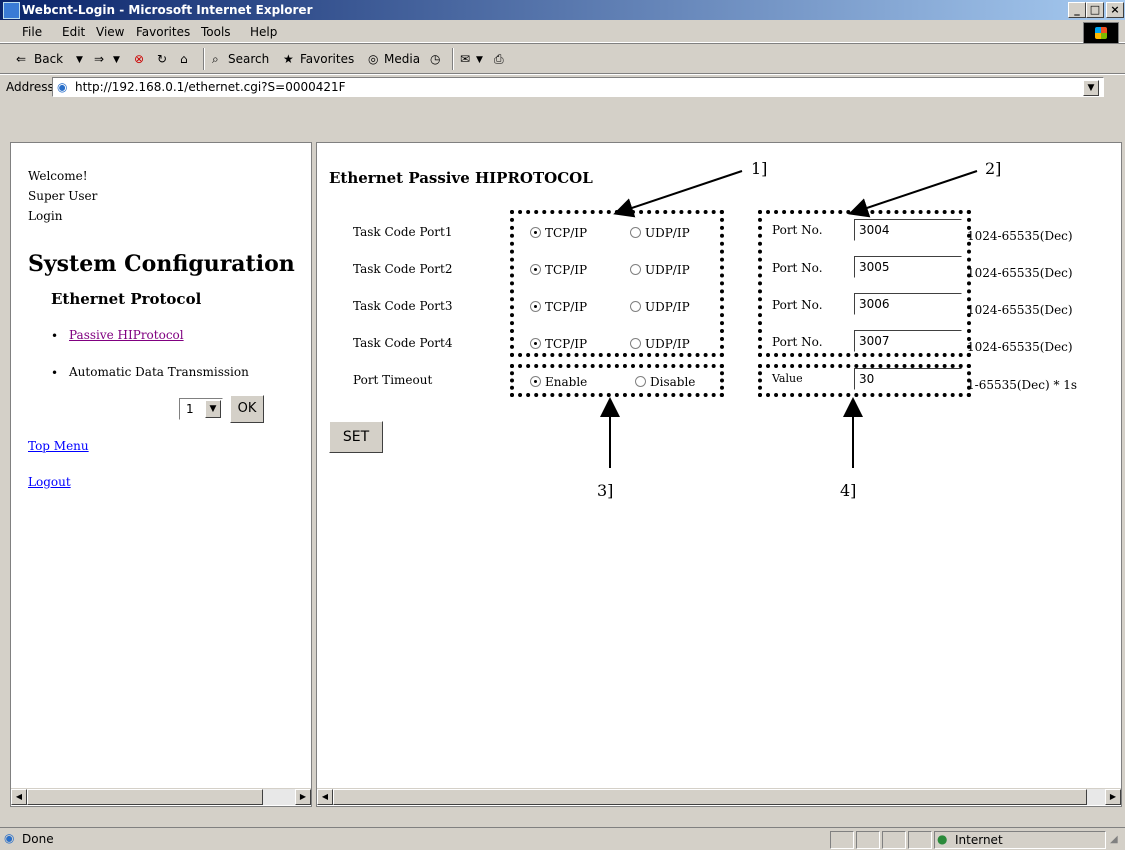 This screenshot has width=1125, height=850. What do you see at coordinates (499, 59) in the screenshot?
I see `print-icon: ⎙` at bounding box center [499, 59].